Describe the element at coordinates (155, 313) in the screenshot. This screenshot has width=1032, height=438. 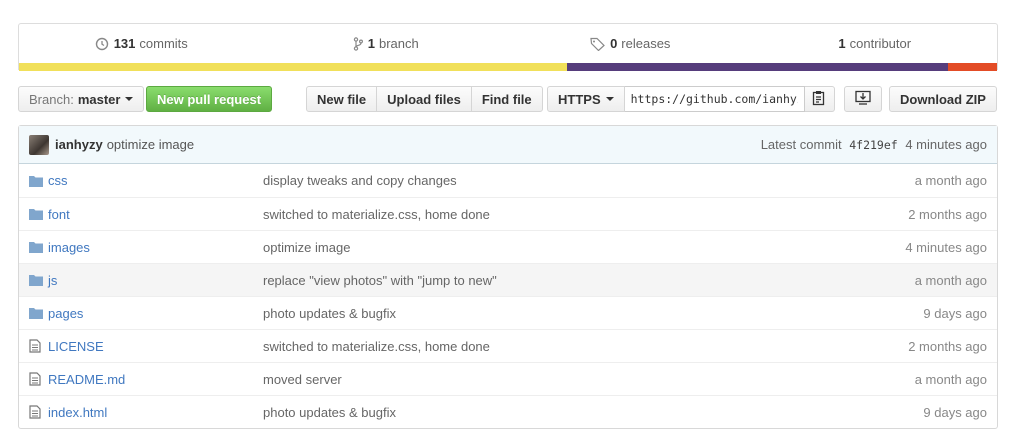
I see `file-name-link: pages` at that location.